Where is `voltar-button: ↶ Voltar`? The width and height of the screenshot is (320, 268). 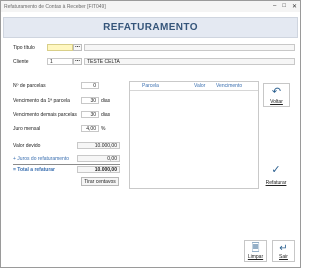
voltar-button: ↶ Voltar is located at coordinates (276, 95).